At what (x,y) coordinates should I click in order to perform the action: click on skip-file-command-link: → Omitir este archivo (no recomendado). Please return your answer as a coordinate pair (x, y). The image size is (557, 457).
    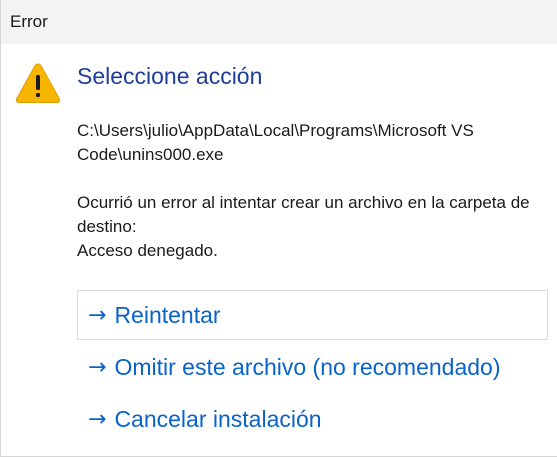
    Looking at the image, I should click on (312, 367).